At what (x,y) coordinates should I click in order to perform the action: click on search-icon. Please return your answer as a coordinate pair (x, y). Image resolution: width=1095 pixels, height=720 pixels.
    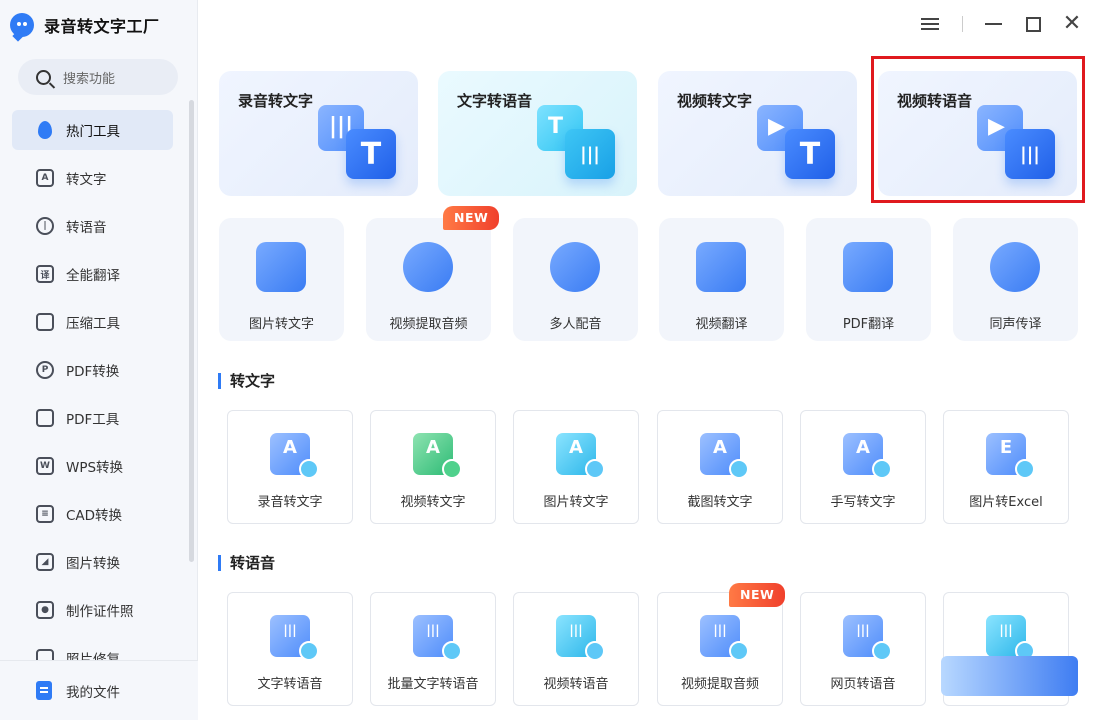
    Looking at the image, I should click on (43, 77).